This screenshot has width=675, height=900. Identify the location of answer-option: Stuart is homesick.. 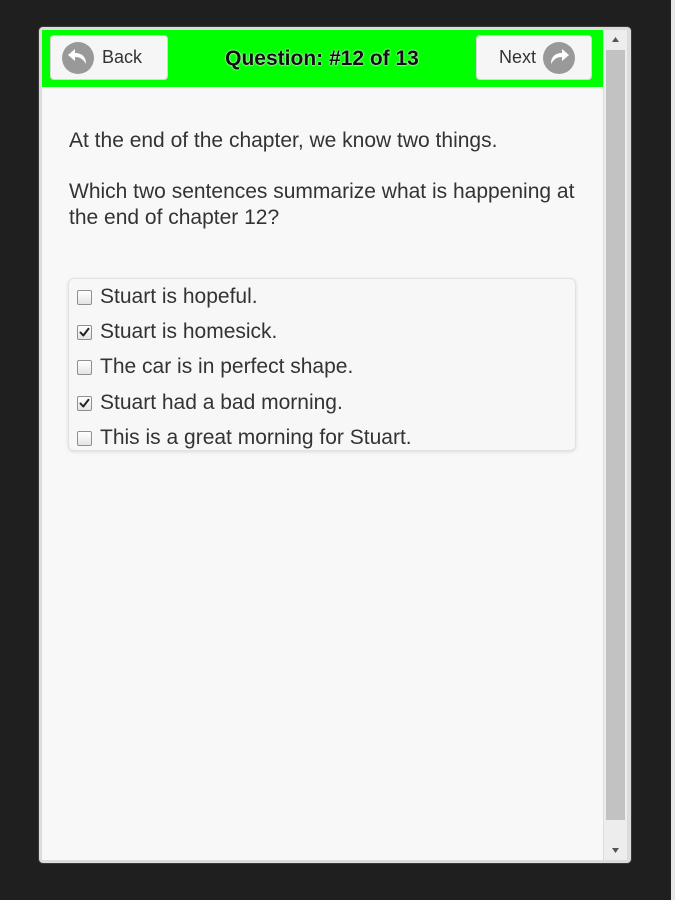
(322, 332).